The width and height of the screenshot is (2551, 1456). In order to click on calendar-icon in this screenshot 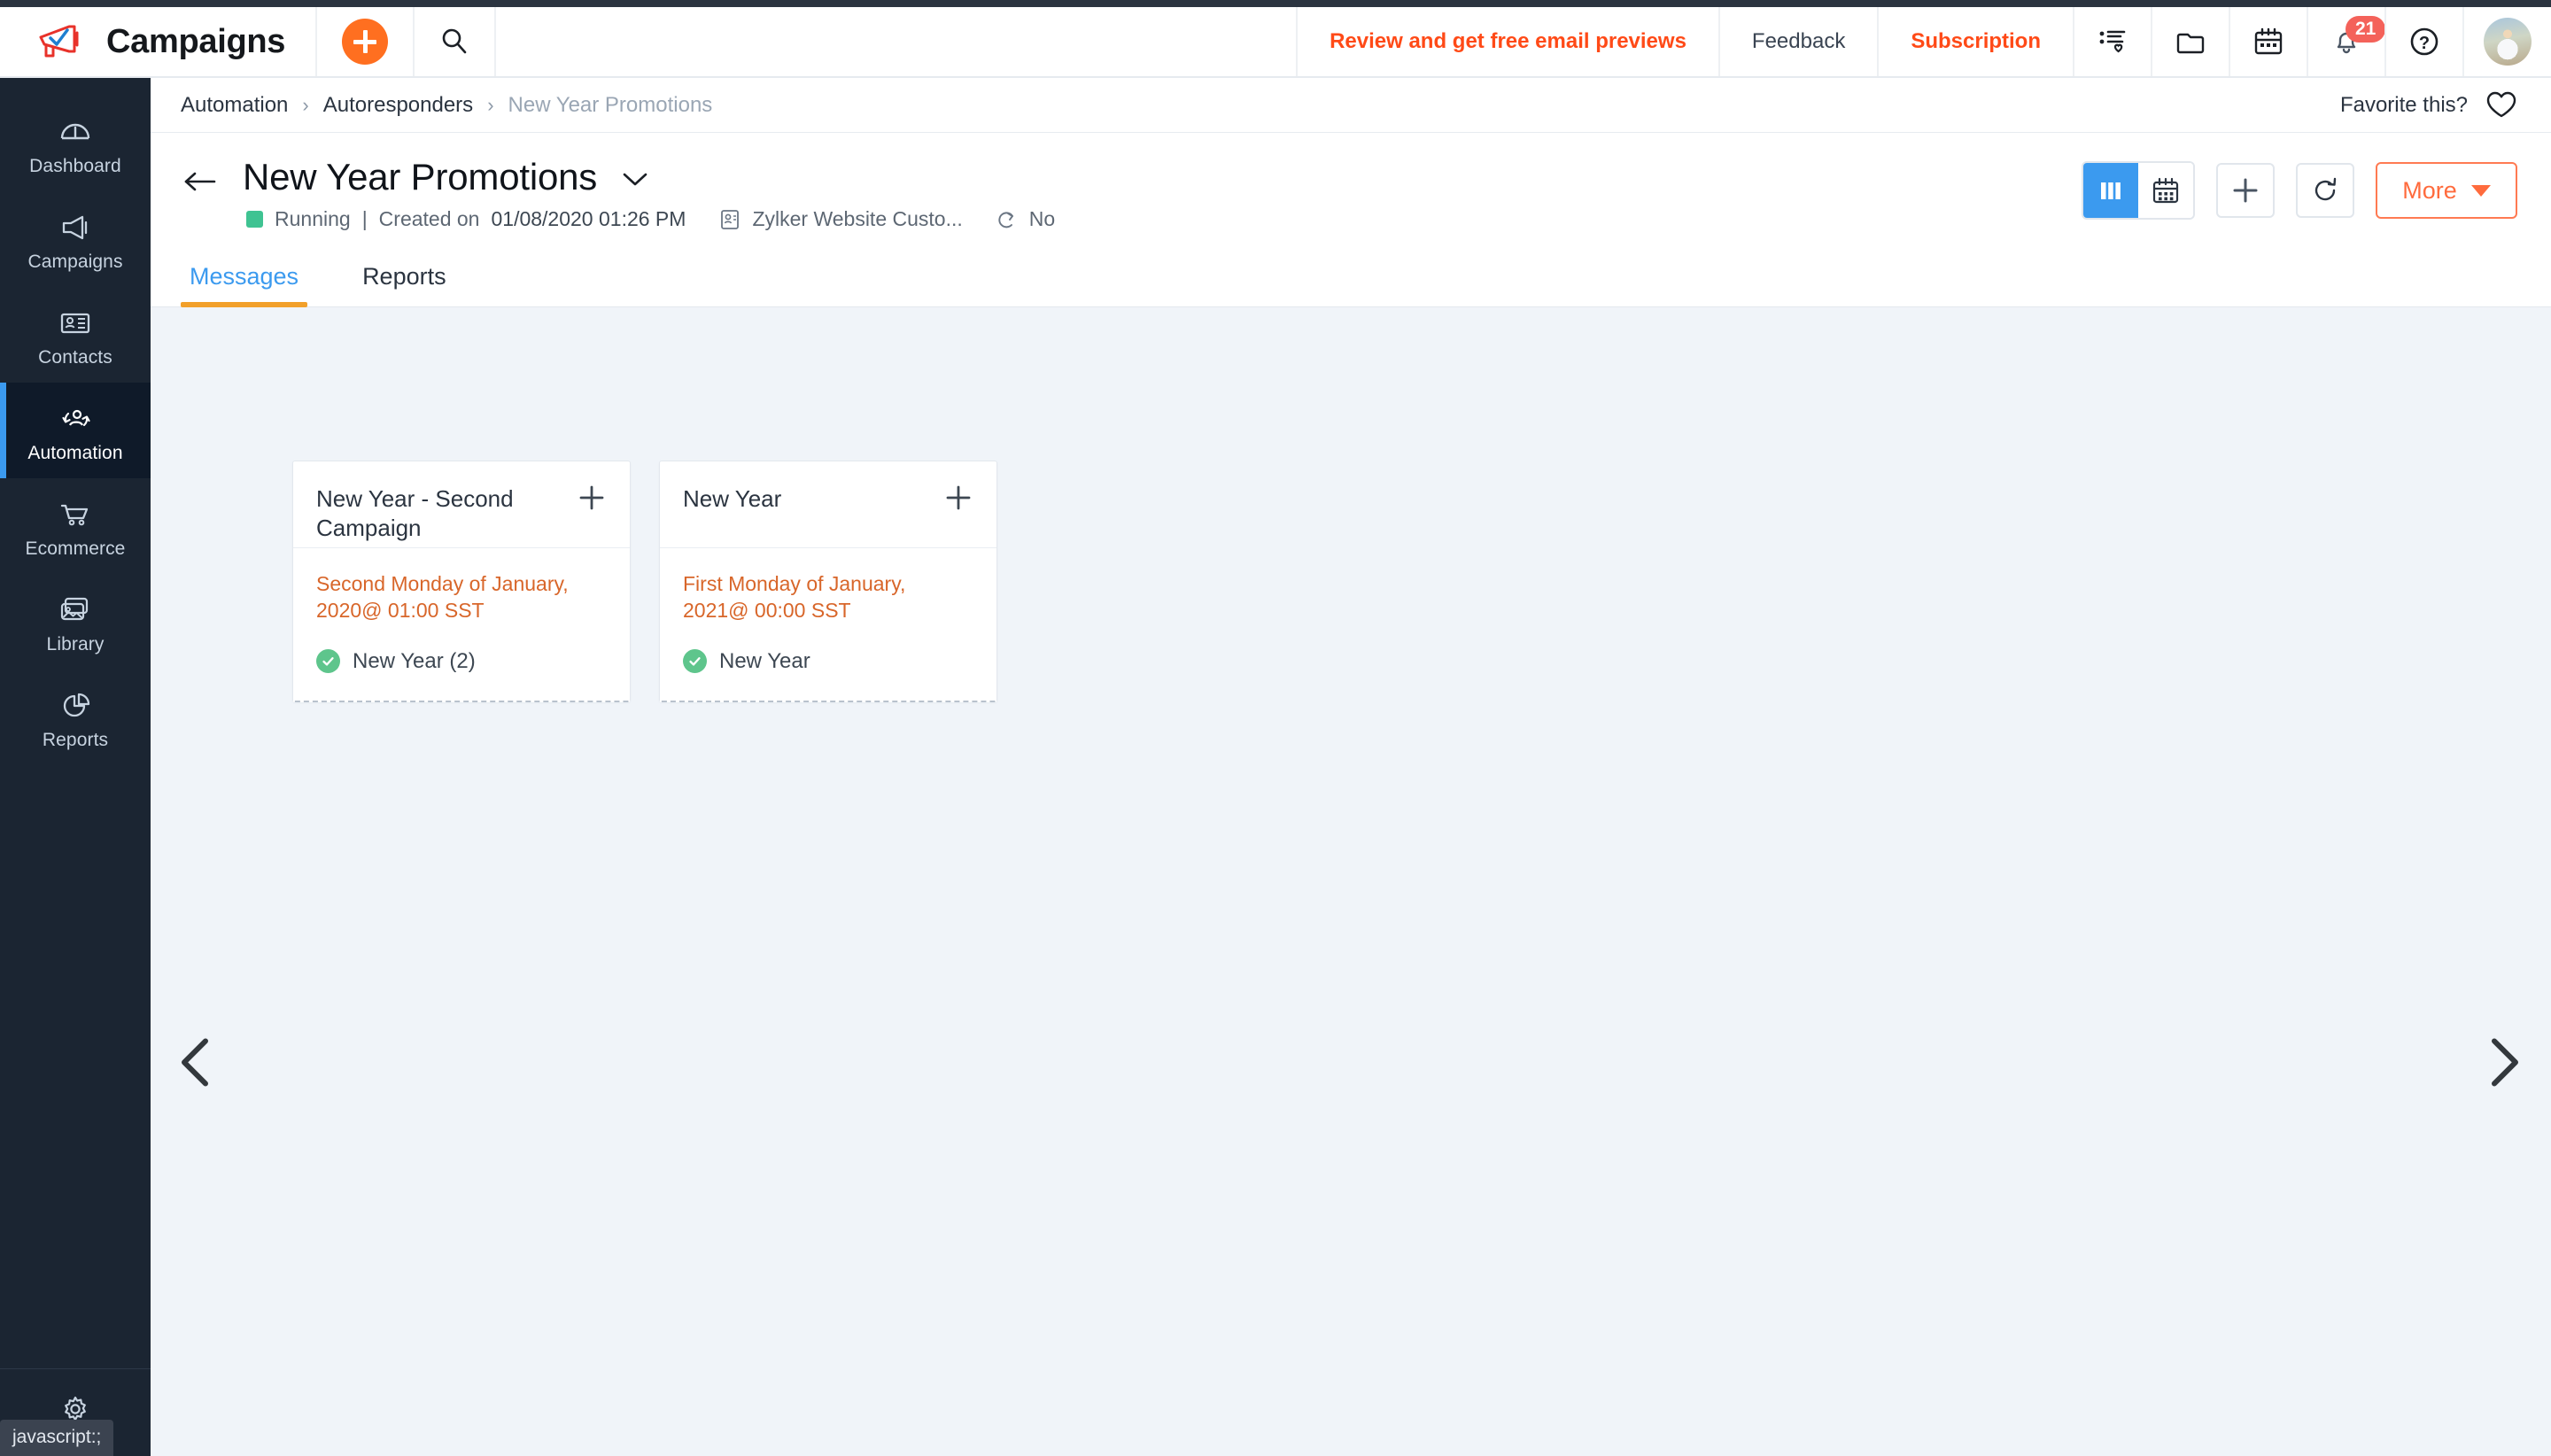, I will do `click(2268, 41)`.